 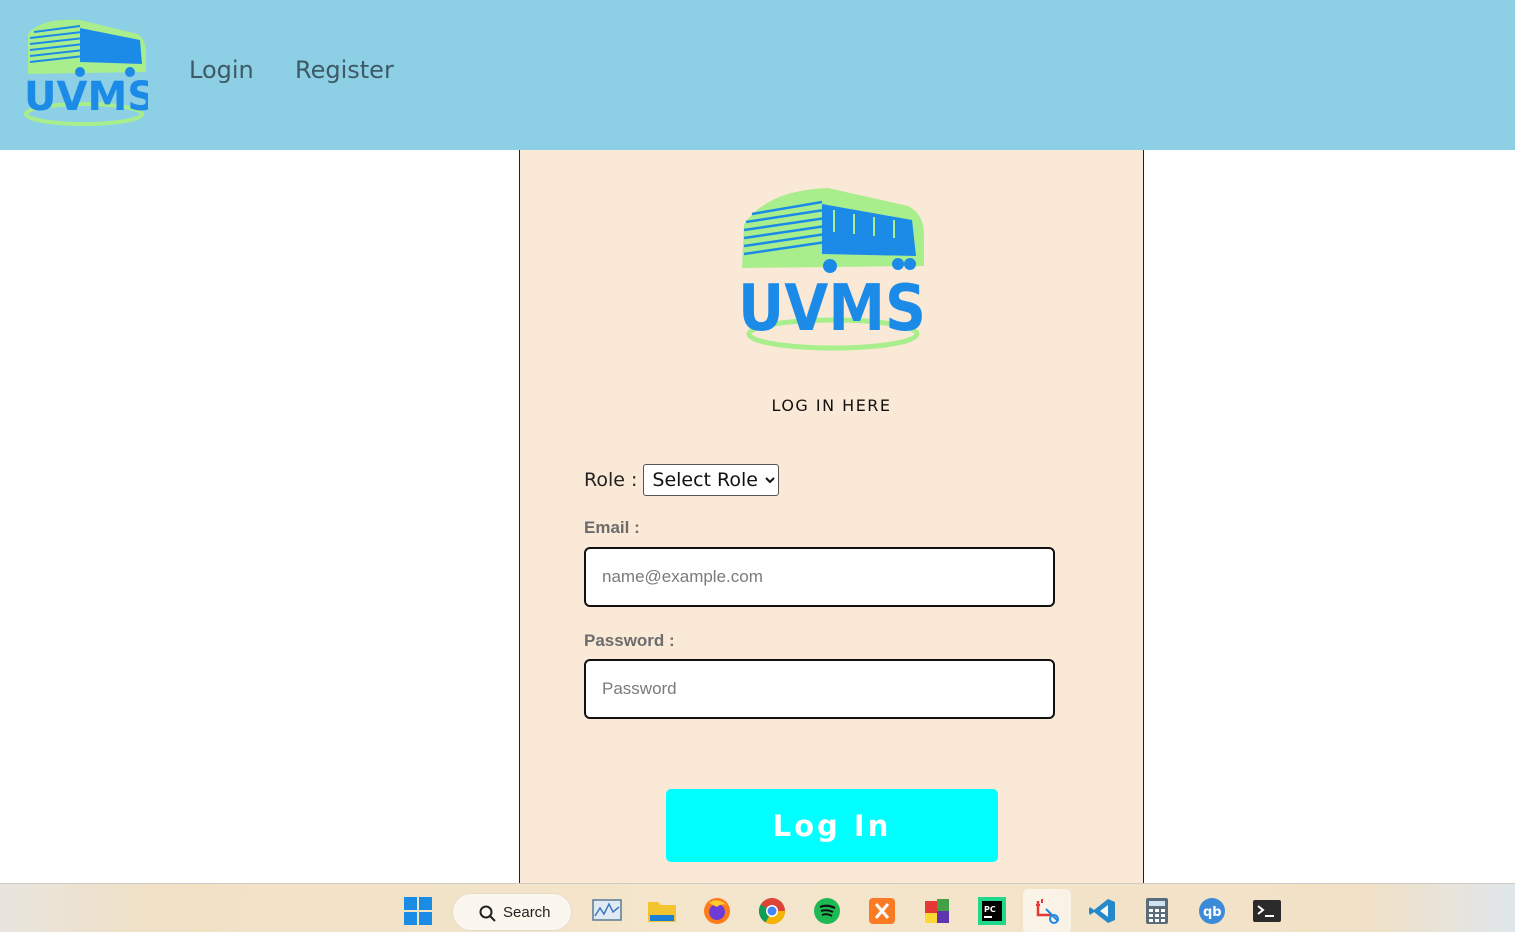 What do you see at coordinates (84, 70) in the screenshot?
I see `uvms-logo: UVMS` at bounding box center [84, 70].